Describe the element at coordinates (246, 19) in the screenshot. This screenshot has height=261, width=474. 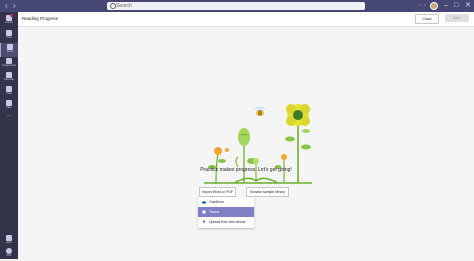
I see `page-header: Reading Progress Close Save` at that location.